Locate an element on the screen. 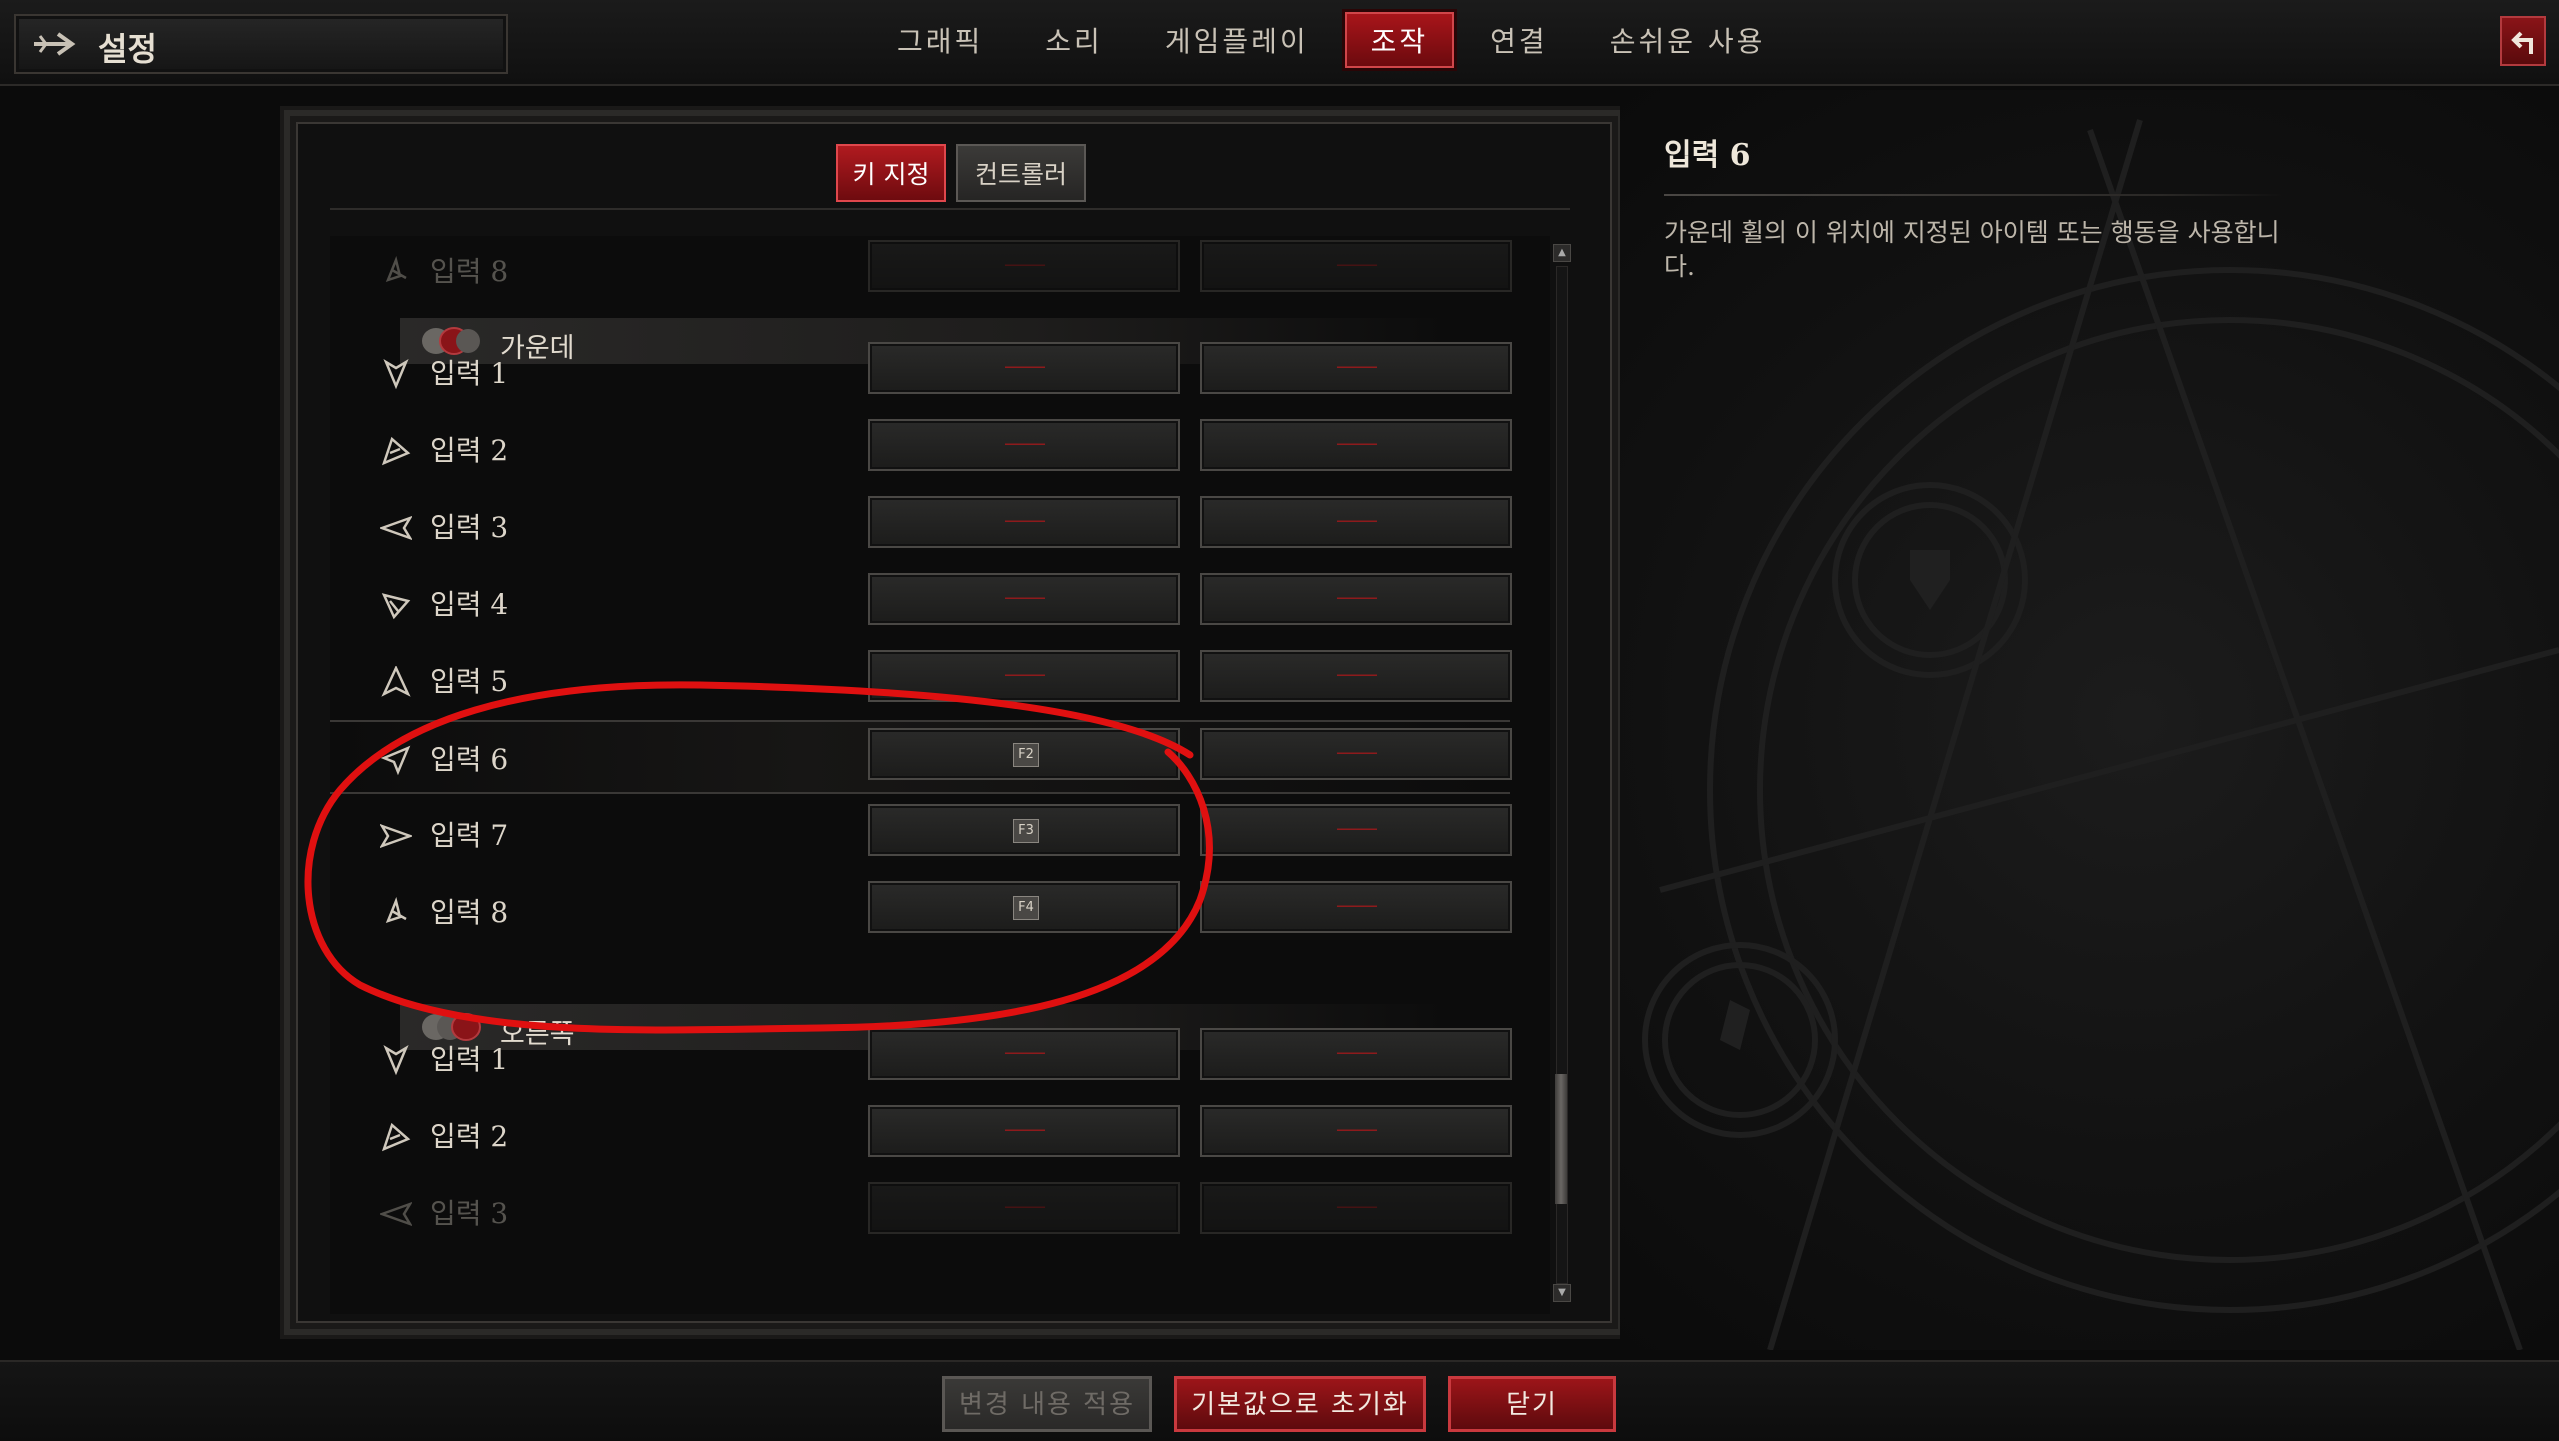 The image size is (2559, 1441). tab-accessibility: 손쉬운 사용 is located at coordinates (1688, 40).